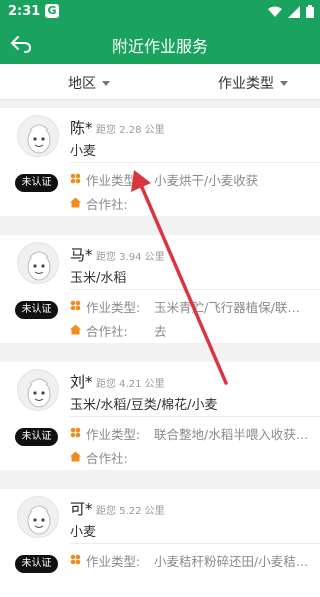  I want to click on status-bar: 2:31 G, so click(160, 12).